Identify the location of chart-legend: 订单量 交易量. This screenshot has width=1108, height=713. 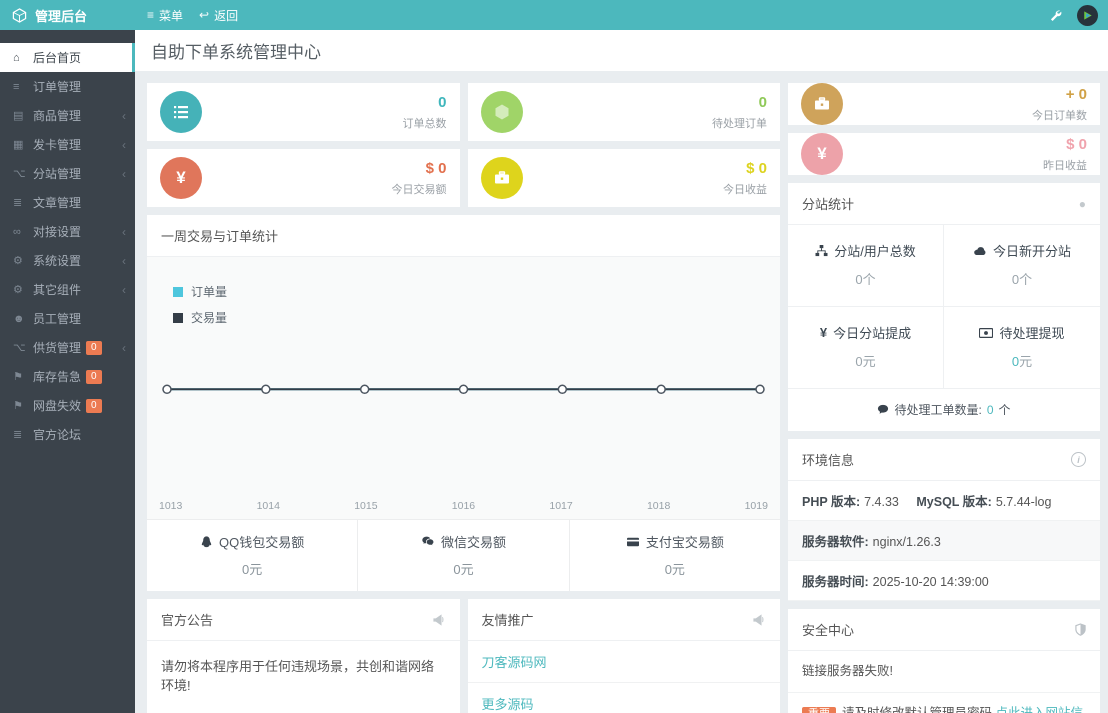
(200, 309).